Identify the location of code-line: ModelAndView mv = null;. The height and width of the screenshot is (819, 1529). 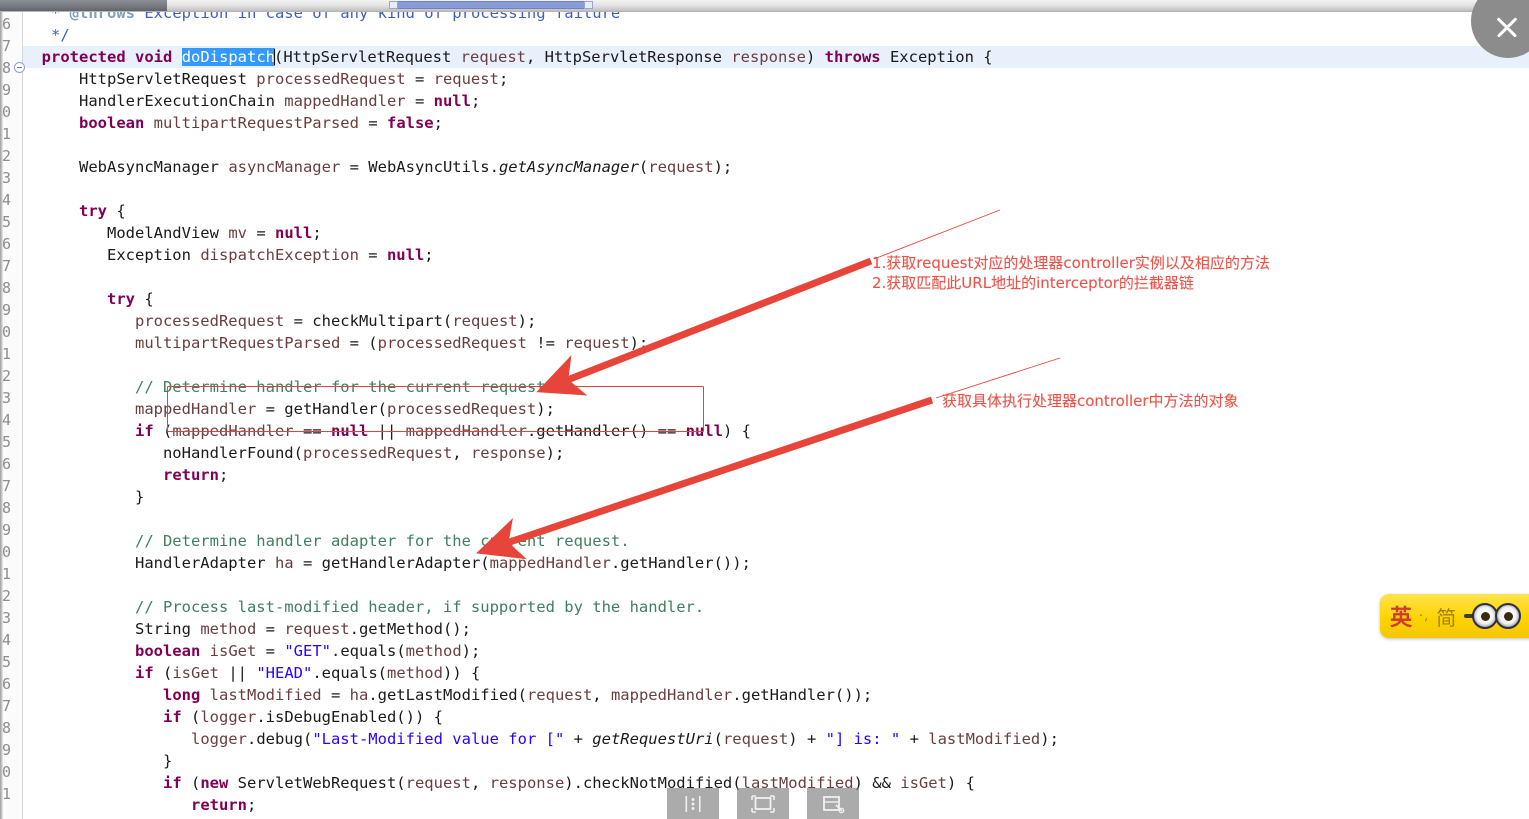
(172, 233).